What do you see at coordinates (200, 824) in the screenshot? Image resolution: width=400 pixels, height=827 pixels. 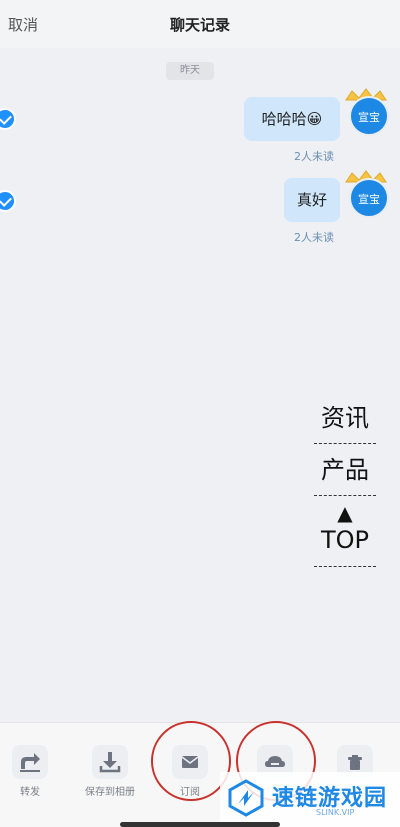 I see `home-indicator` at bounding box center [200, 824].